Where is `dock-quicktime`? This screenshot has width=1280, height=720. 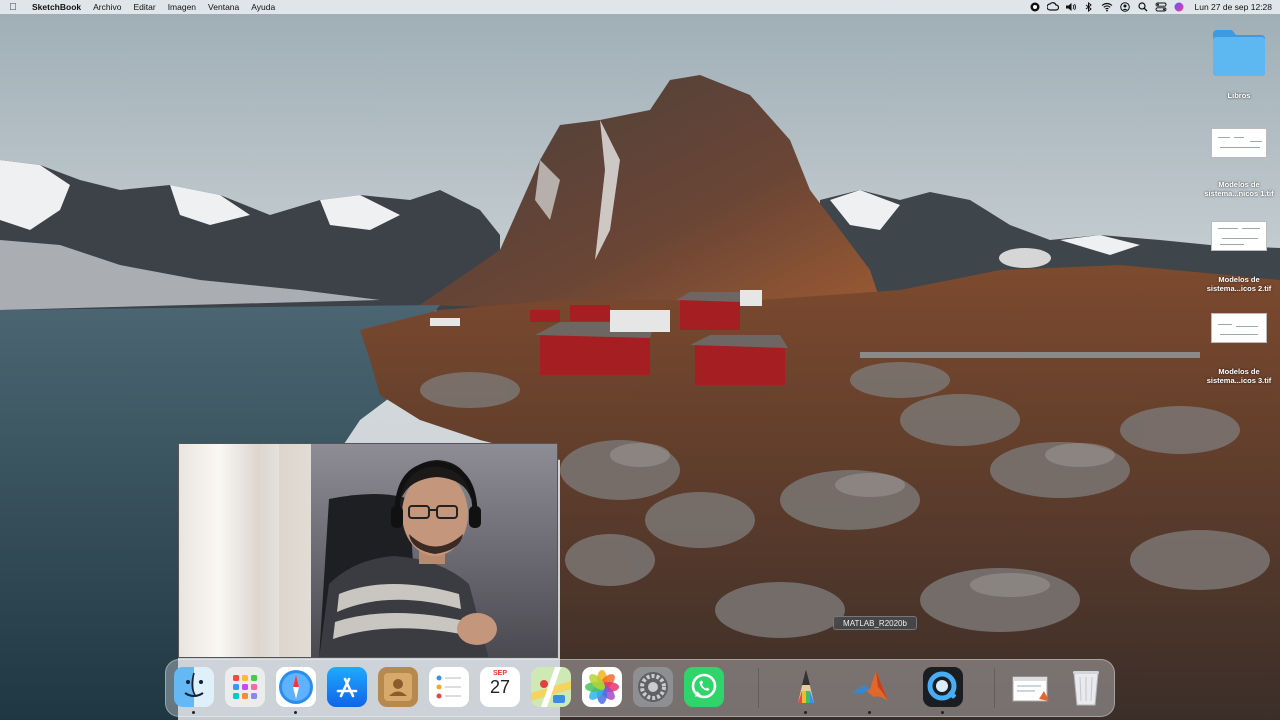 dock-quicktime is located at coordinates (943, 689).